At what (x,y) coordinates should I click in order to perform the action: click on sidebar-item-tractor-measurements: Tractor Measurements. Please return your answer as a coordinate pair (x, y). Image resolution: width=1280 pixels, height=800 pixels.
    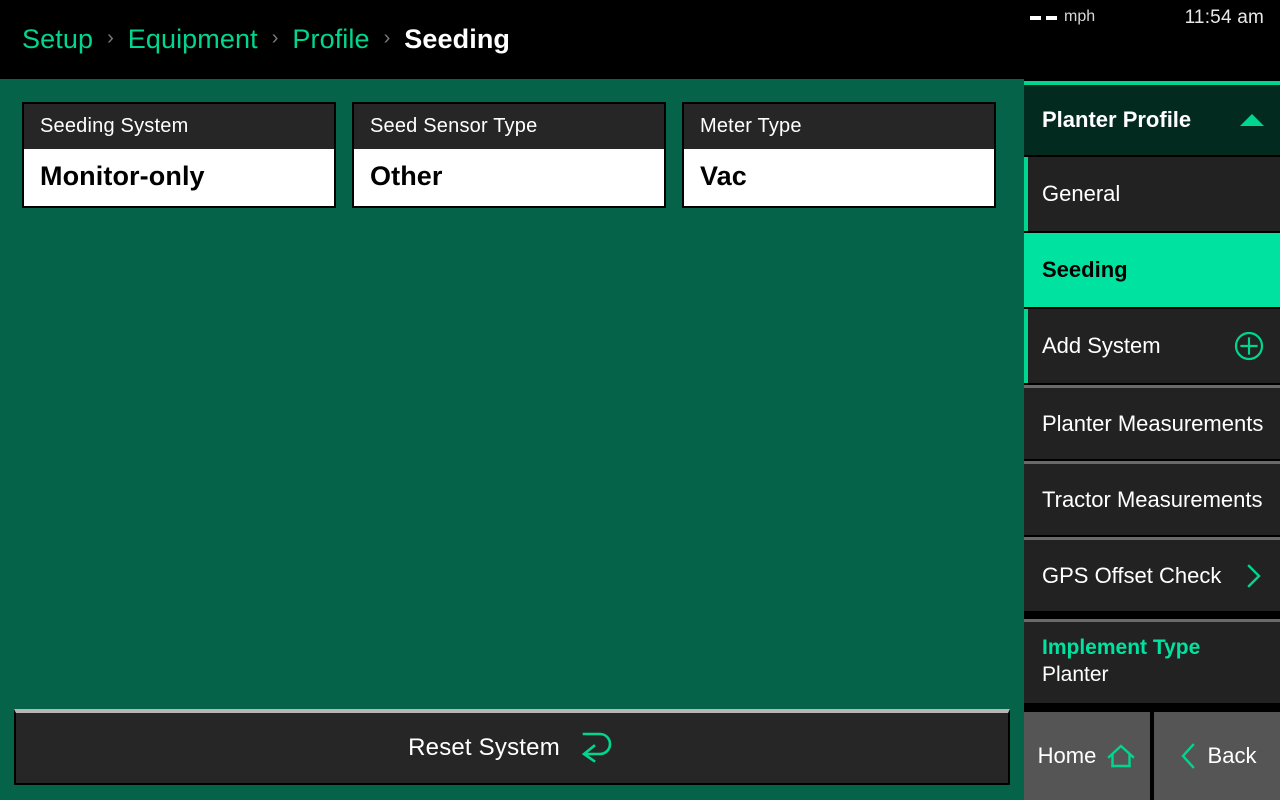
    Looking at the image, I should click on (1152, 498).